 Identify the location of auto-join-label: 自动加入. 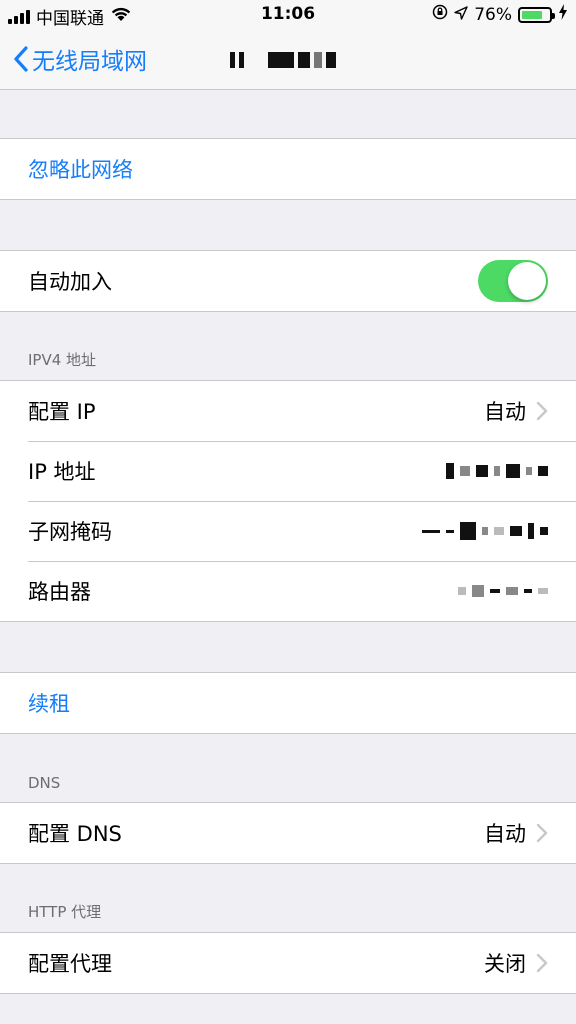
(70, 282).